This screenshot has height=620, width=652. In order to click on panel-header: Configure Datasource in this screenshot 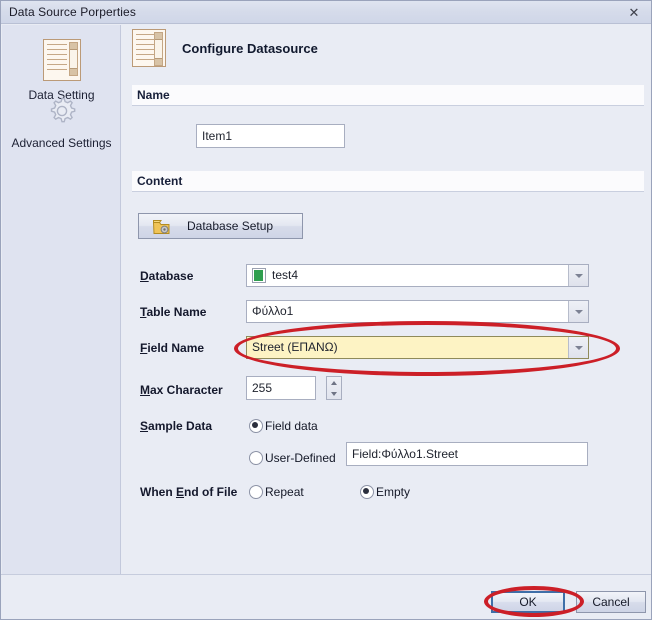, I will do `click(225, 48)`.